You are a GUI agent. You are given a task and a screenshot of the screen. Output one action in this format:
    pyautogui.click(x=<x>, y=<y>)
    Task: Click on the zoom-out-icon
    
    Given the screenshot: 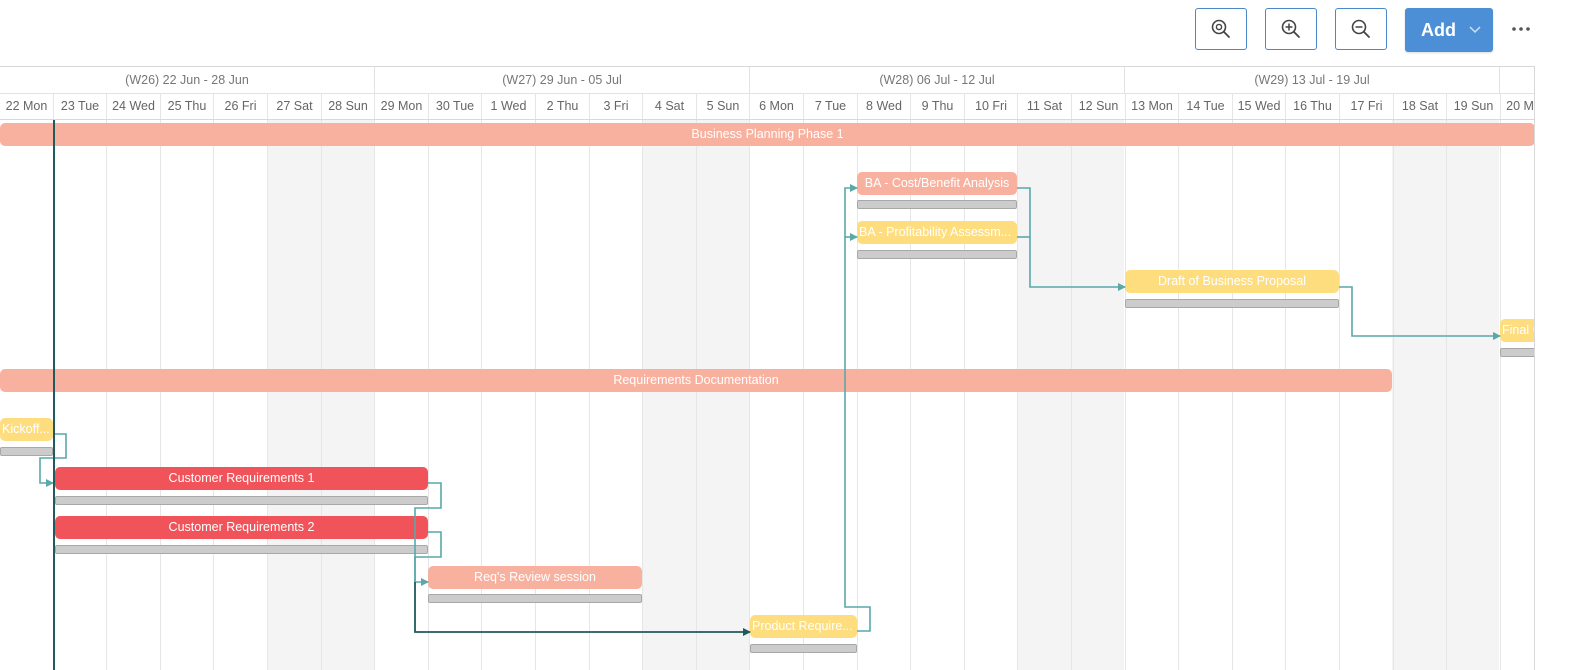 What is the action you would take?
    pyautogui.click(x=1360, y=28)
    